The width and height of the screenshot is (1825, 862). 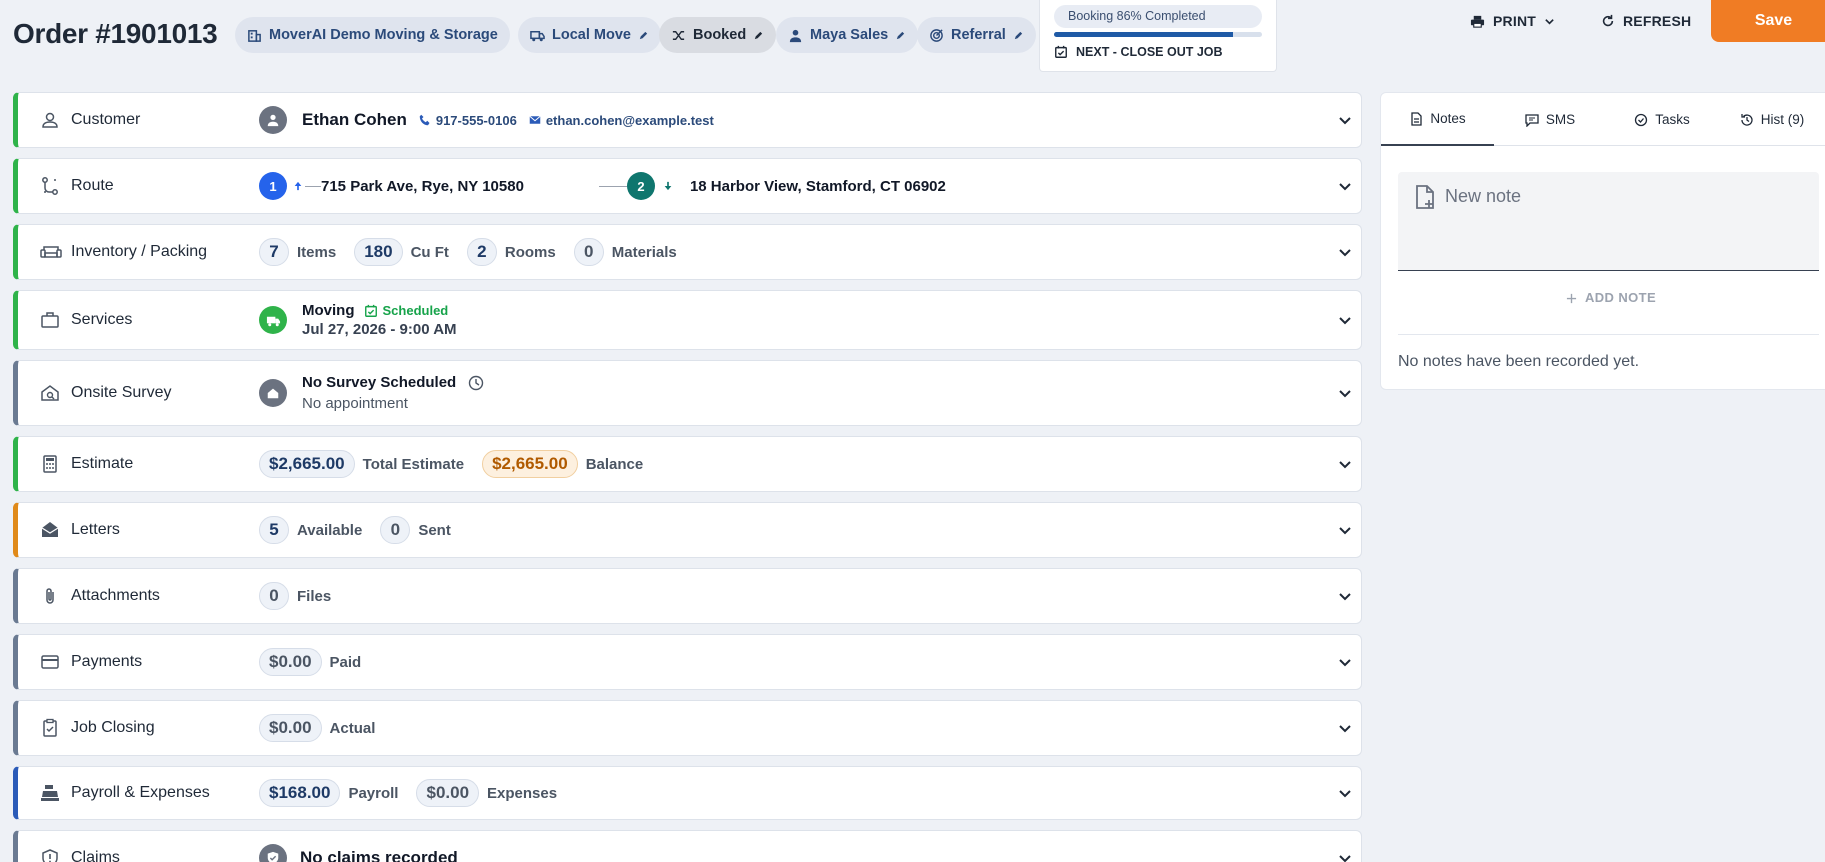 What do you see at coordinates (614, 464) in the screenshot?
I see `balance-label: Balance` at bounding box center [614, 464].